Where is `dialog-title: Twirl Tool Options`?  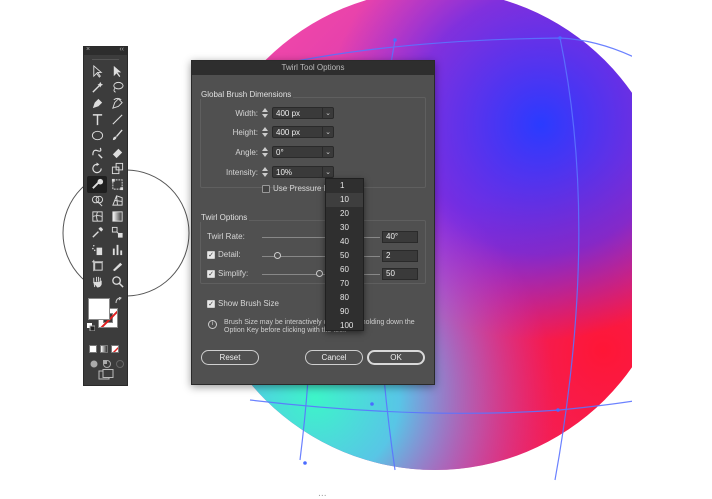
dialog-title: Twirl Tool Options is located at coordinates (313, 68).